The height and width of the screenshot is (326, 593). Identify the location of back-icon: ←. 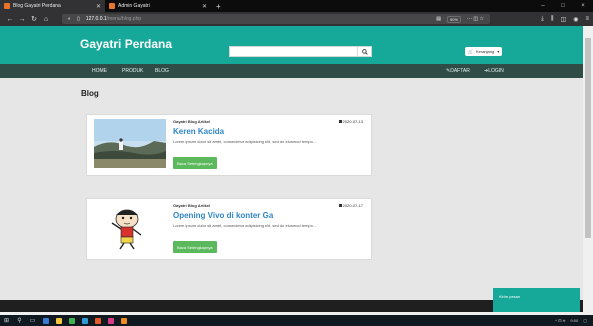
(10, 19).